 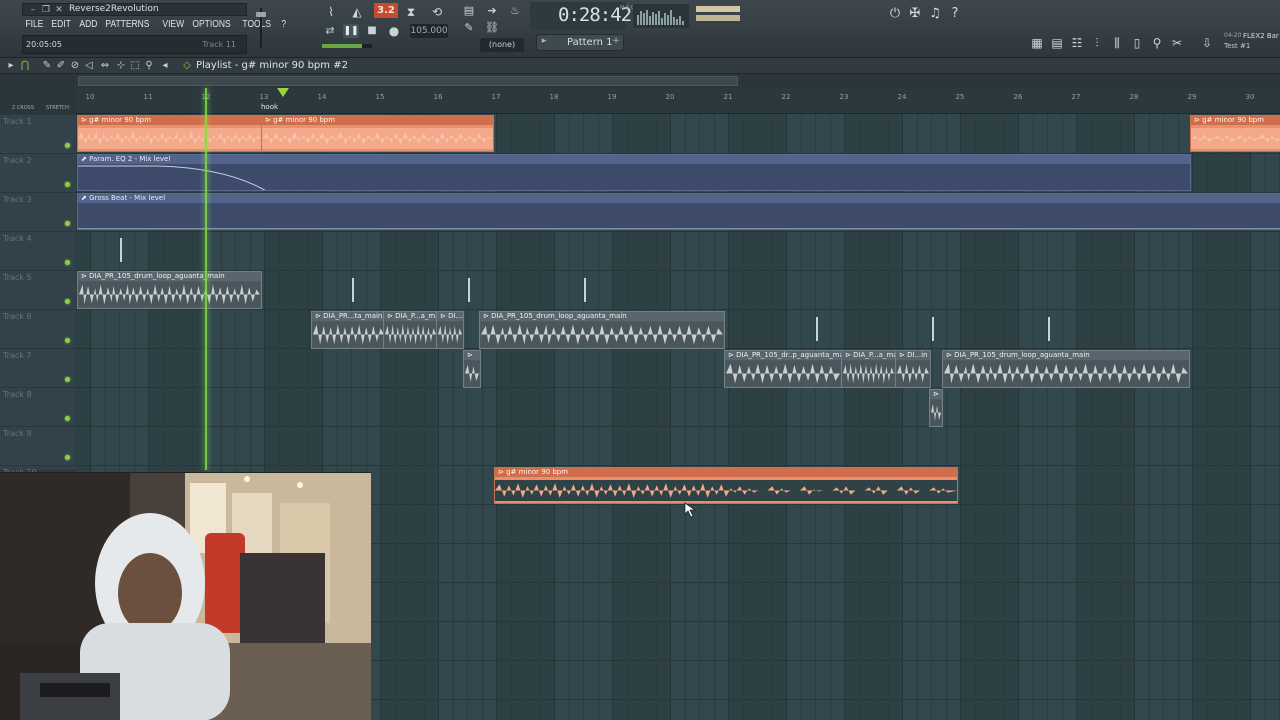 I want to click on track-header: Track 9, so click(x=38, y=445).